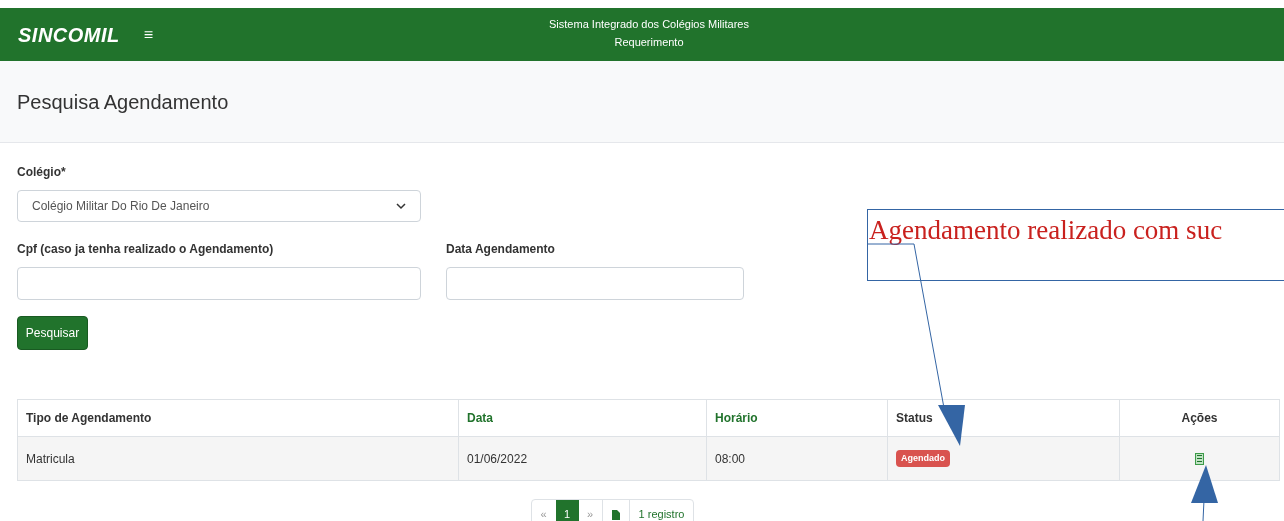 The width and height of the screenshot is (1284, 521). What do you see at coordinates (796, 418) in the screenshot?
I see `column-header: Horário` at bounding box center [796, 418].